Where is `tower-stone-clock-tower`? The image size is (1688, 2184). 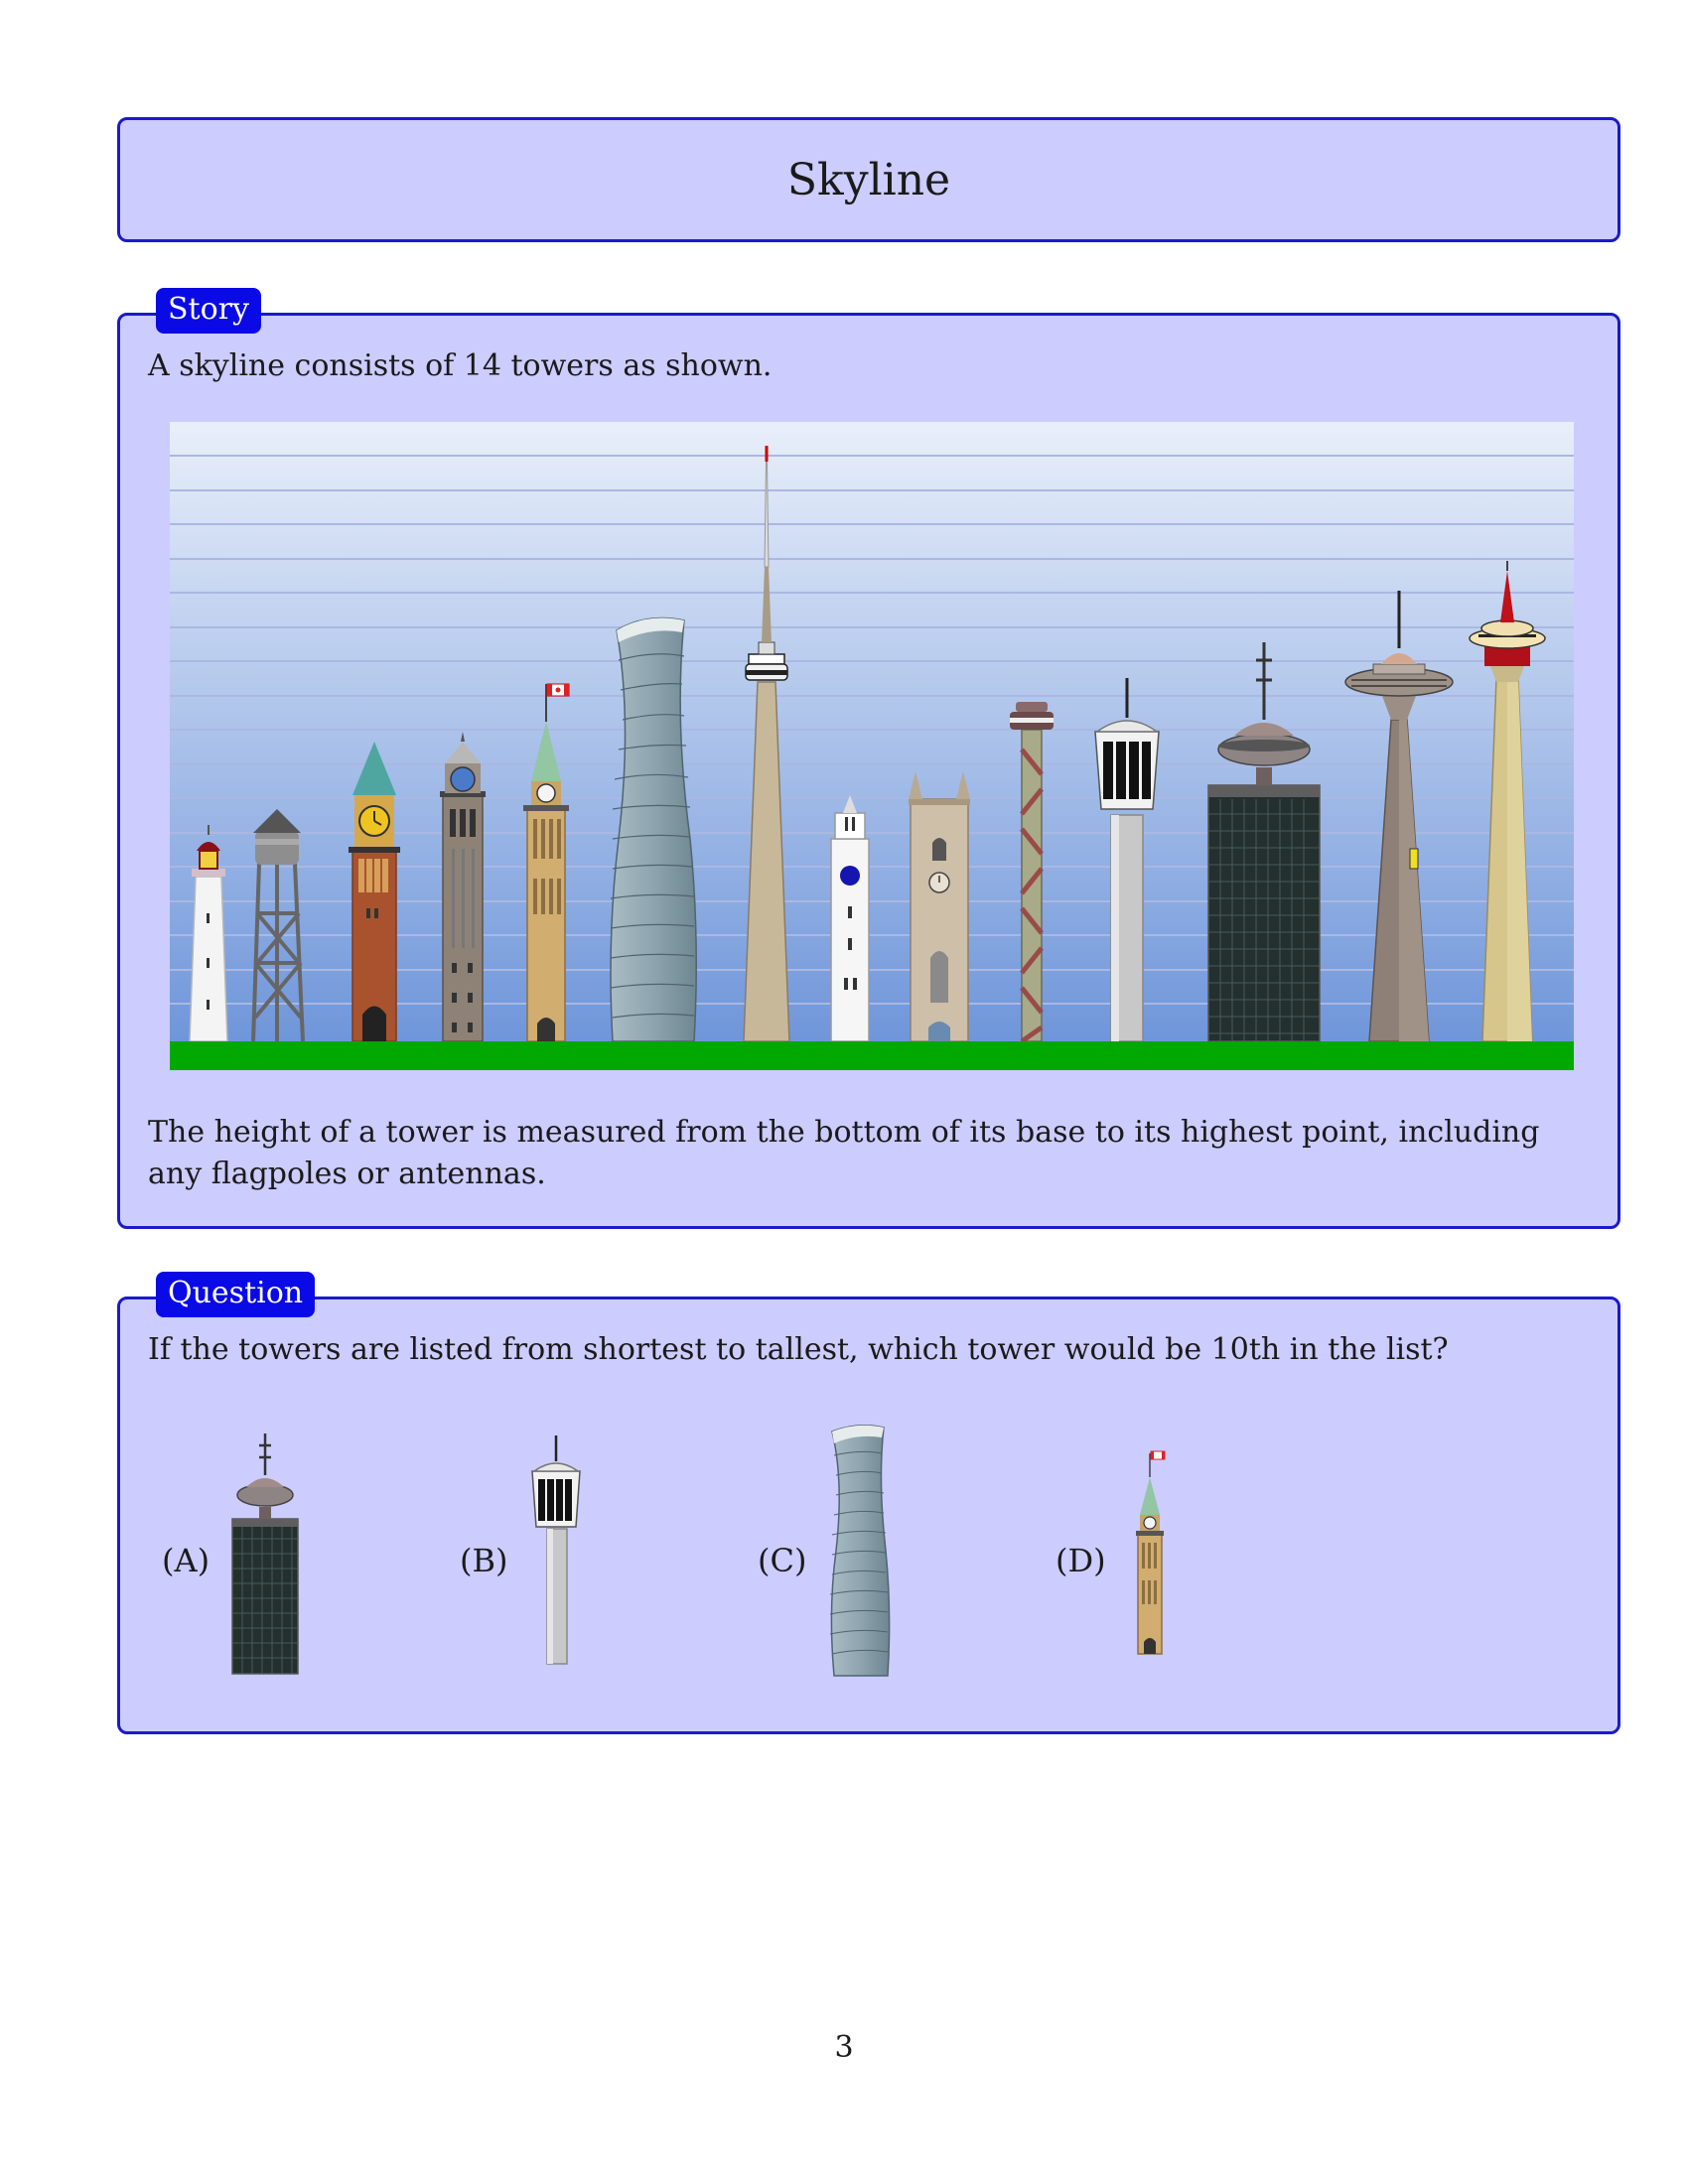 tower-stone-clock-tower is located at coordinates (463, 887).